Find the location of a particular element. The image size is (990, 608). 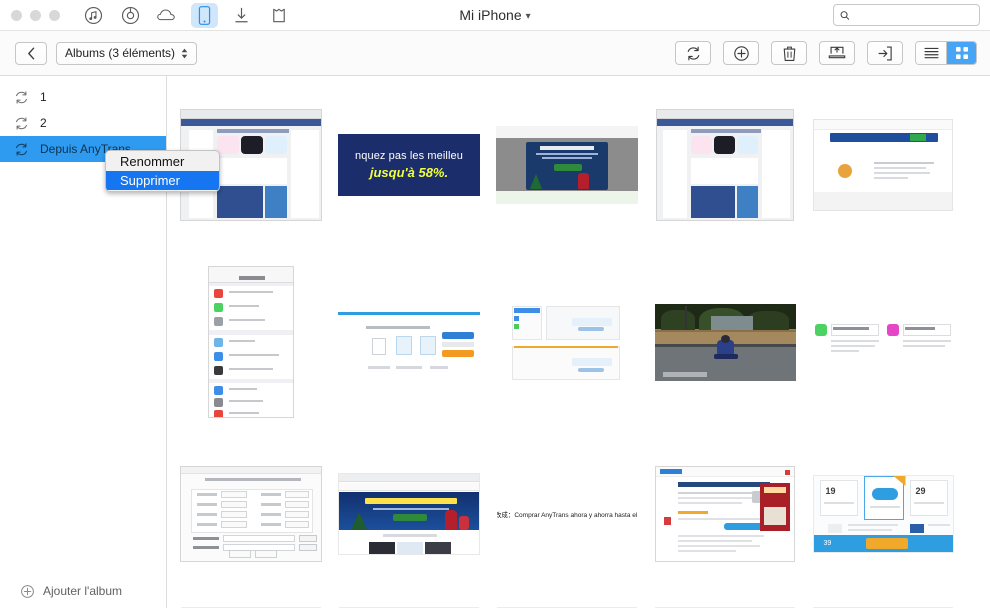

updown-chevron-icon is located at coordinates (184, 53).